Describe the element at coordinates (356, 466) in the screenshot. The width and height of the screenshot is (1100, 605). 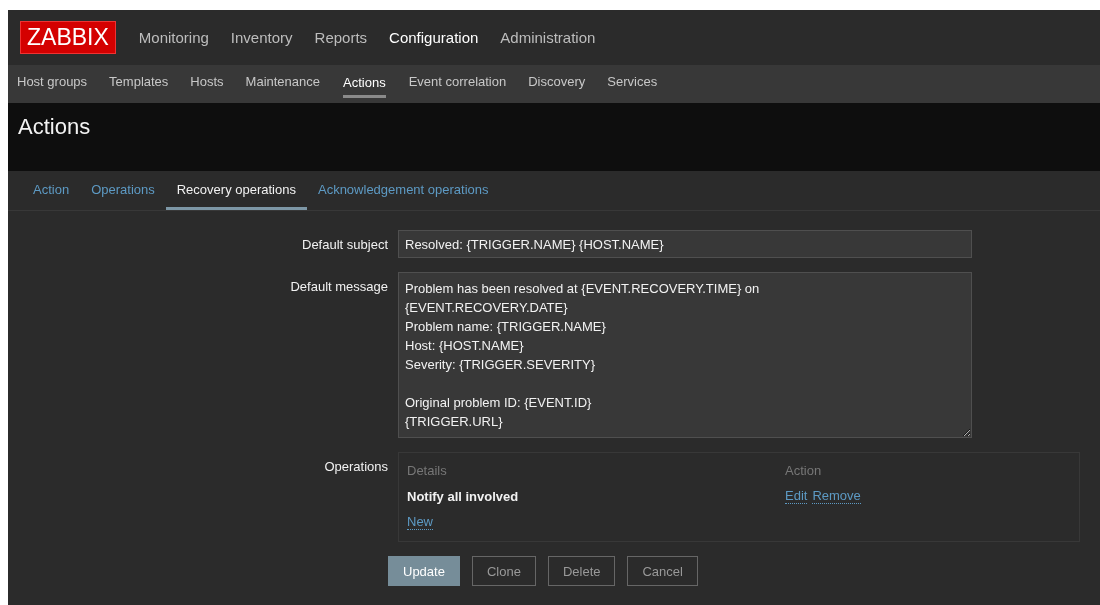
I see `field-label: Operations` at that location.